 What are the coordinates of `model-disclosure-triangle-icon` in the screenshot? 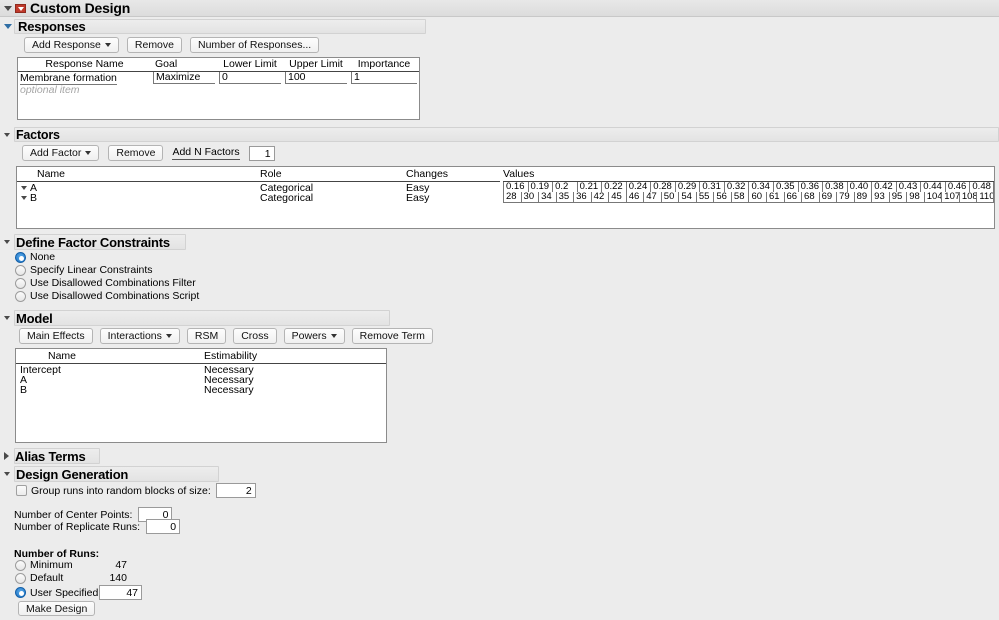 It's located at (7, 318).